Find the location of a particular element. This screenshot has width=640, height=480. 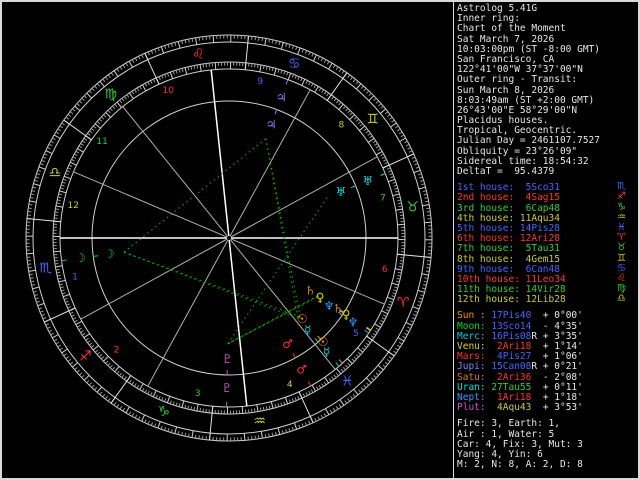

summary-line: M: 2, N: 8, A: 2, D: 8 is located at coordinates (520, 465).